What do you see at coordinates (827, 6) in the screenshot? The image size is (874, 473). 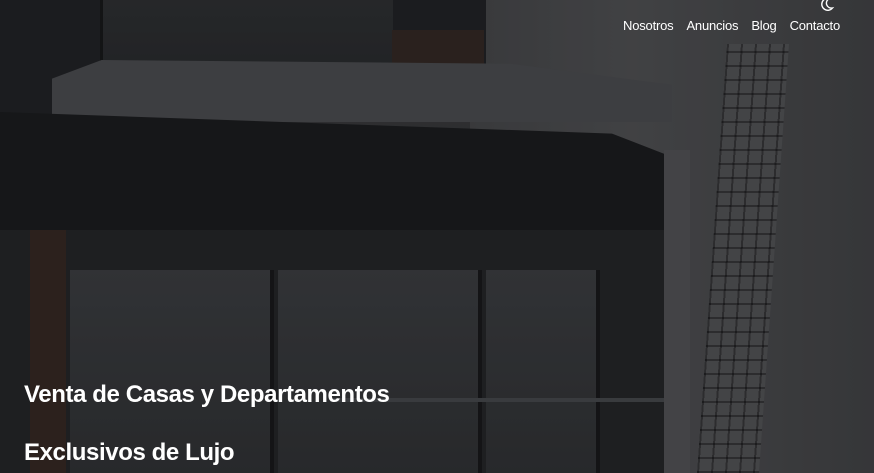 I see `moon-icon` at bounding box center [827, 6].